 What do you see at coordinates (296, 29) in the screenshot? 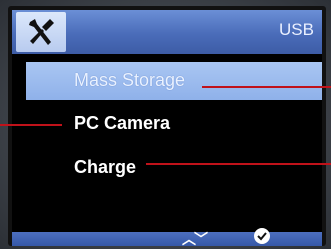
I see `page-title: USB` at bounding box center [296, 29].